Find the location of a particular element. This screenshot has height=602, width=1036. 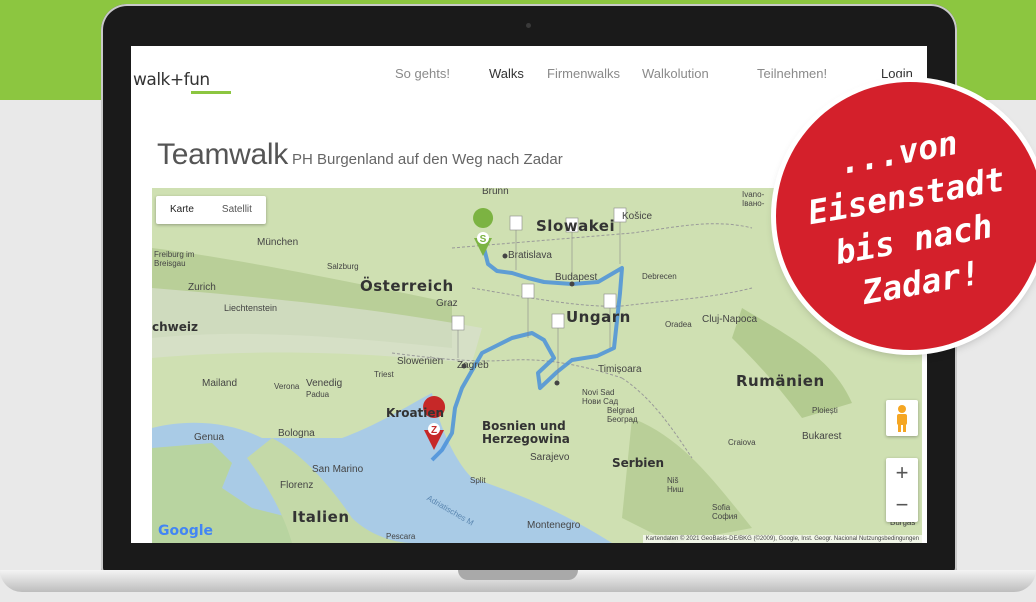

svg-text: S is located at coordinates (483, 239).